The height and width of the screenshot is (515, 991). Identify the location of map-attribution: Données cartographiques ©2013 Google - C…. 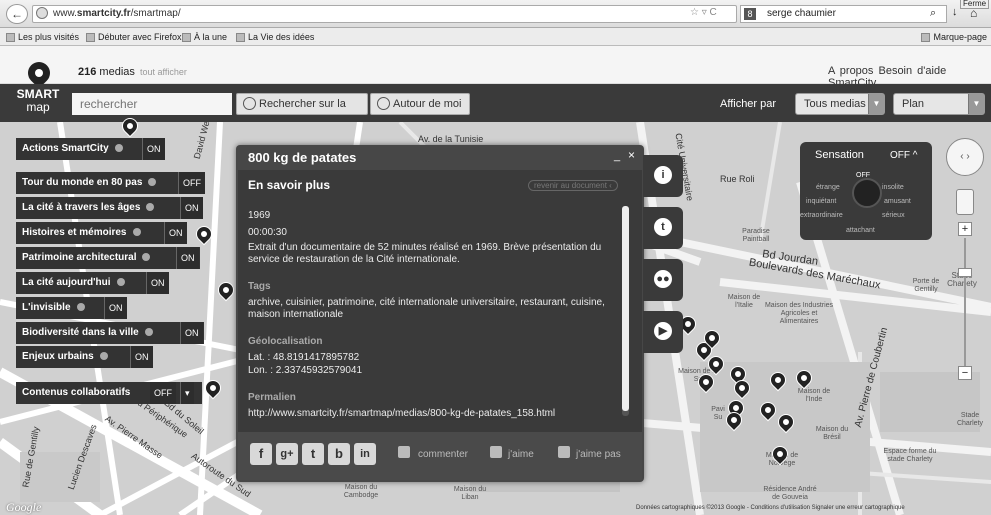
(770, 508).